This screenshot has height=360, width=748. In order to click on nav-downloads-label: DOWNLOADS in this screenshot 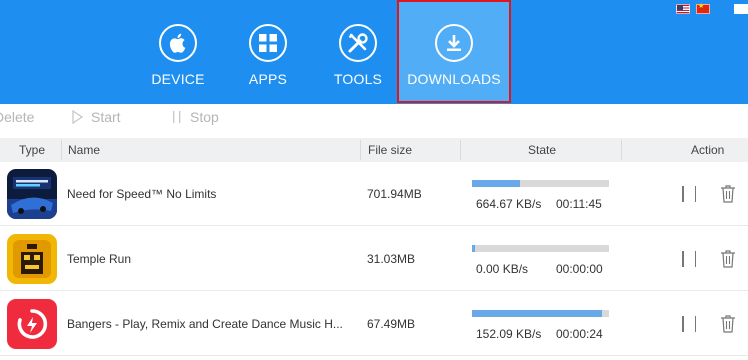, I will do `click(454, 79)`.